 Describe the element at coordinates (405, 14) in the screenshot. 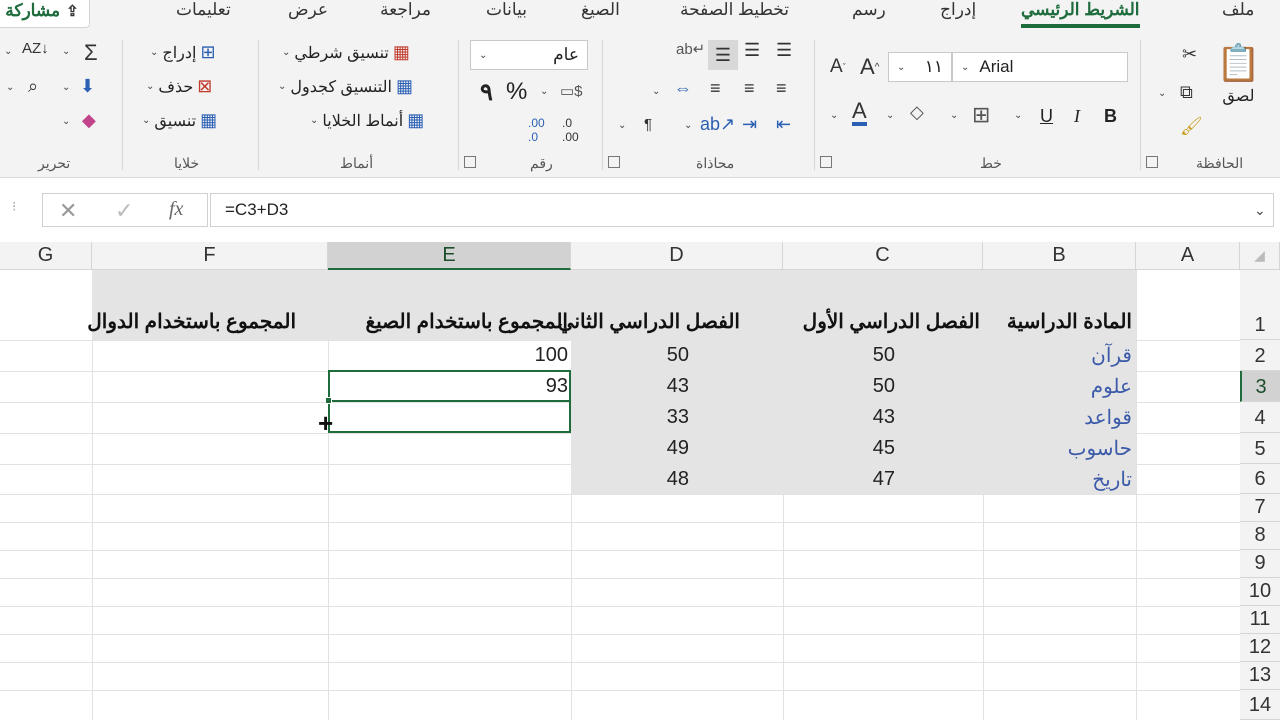

I see `tab-review: مراجعة` at that location.